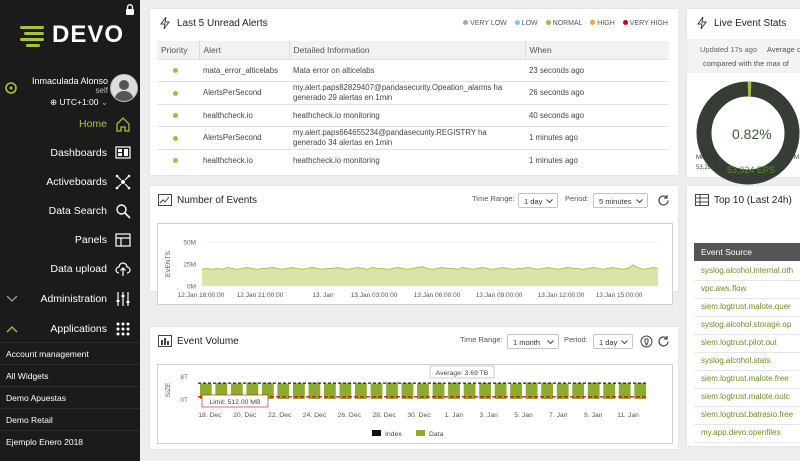 This screenshot has width=800, height=461. What do you see at coordinates (90, 240) in the screenshot?
I see `nav-label: Panels` at bounding box center [90, 240].